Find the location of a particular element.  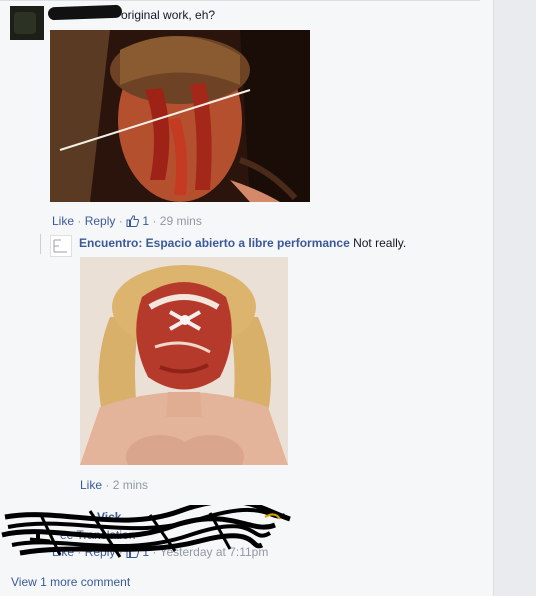

page-logo-icon is located at coordinates (60, 246).